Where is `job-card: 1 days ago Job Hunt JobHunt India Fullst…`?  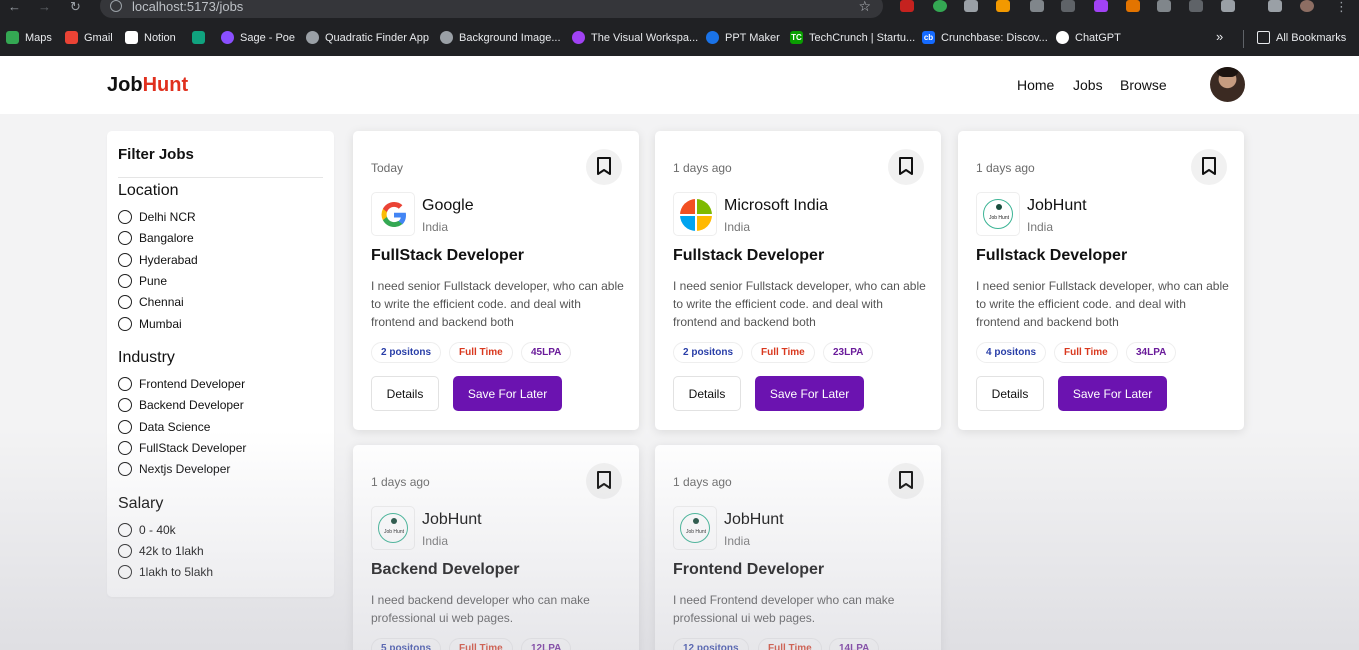 job-card: 1 days ago Job Hunt JobHunt India Fullst… is located at coordinates (1101, 280).